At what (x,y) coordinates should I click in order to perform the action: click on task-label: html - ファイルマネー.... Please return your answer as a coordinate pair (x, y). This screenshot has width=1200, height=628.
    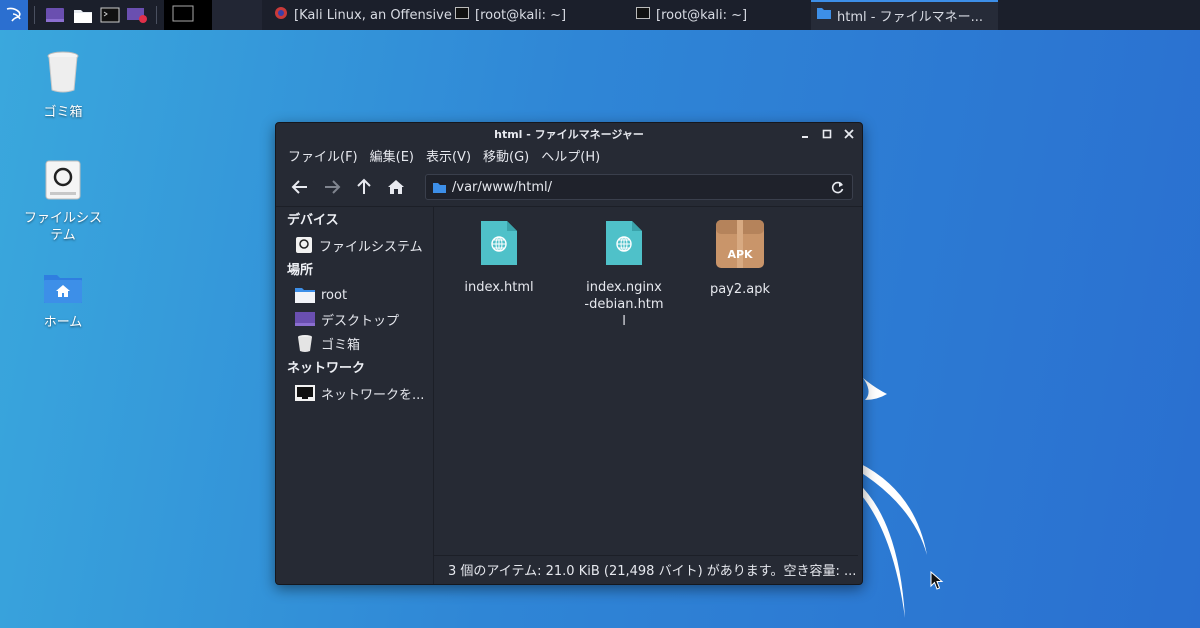
    Looking at the image, I should click on (910, 17).